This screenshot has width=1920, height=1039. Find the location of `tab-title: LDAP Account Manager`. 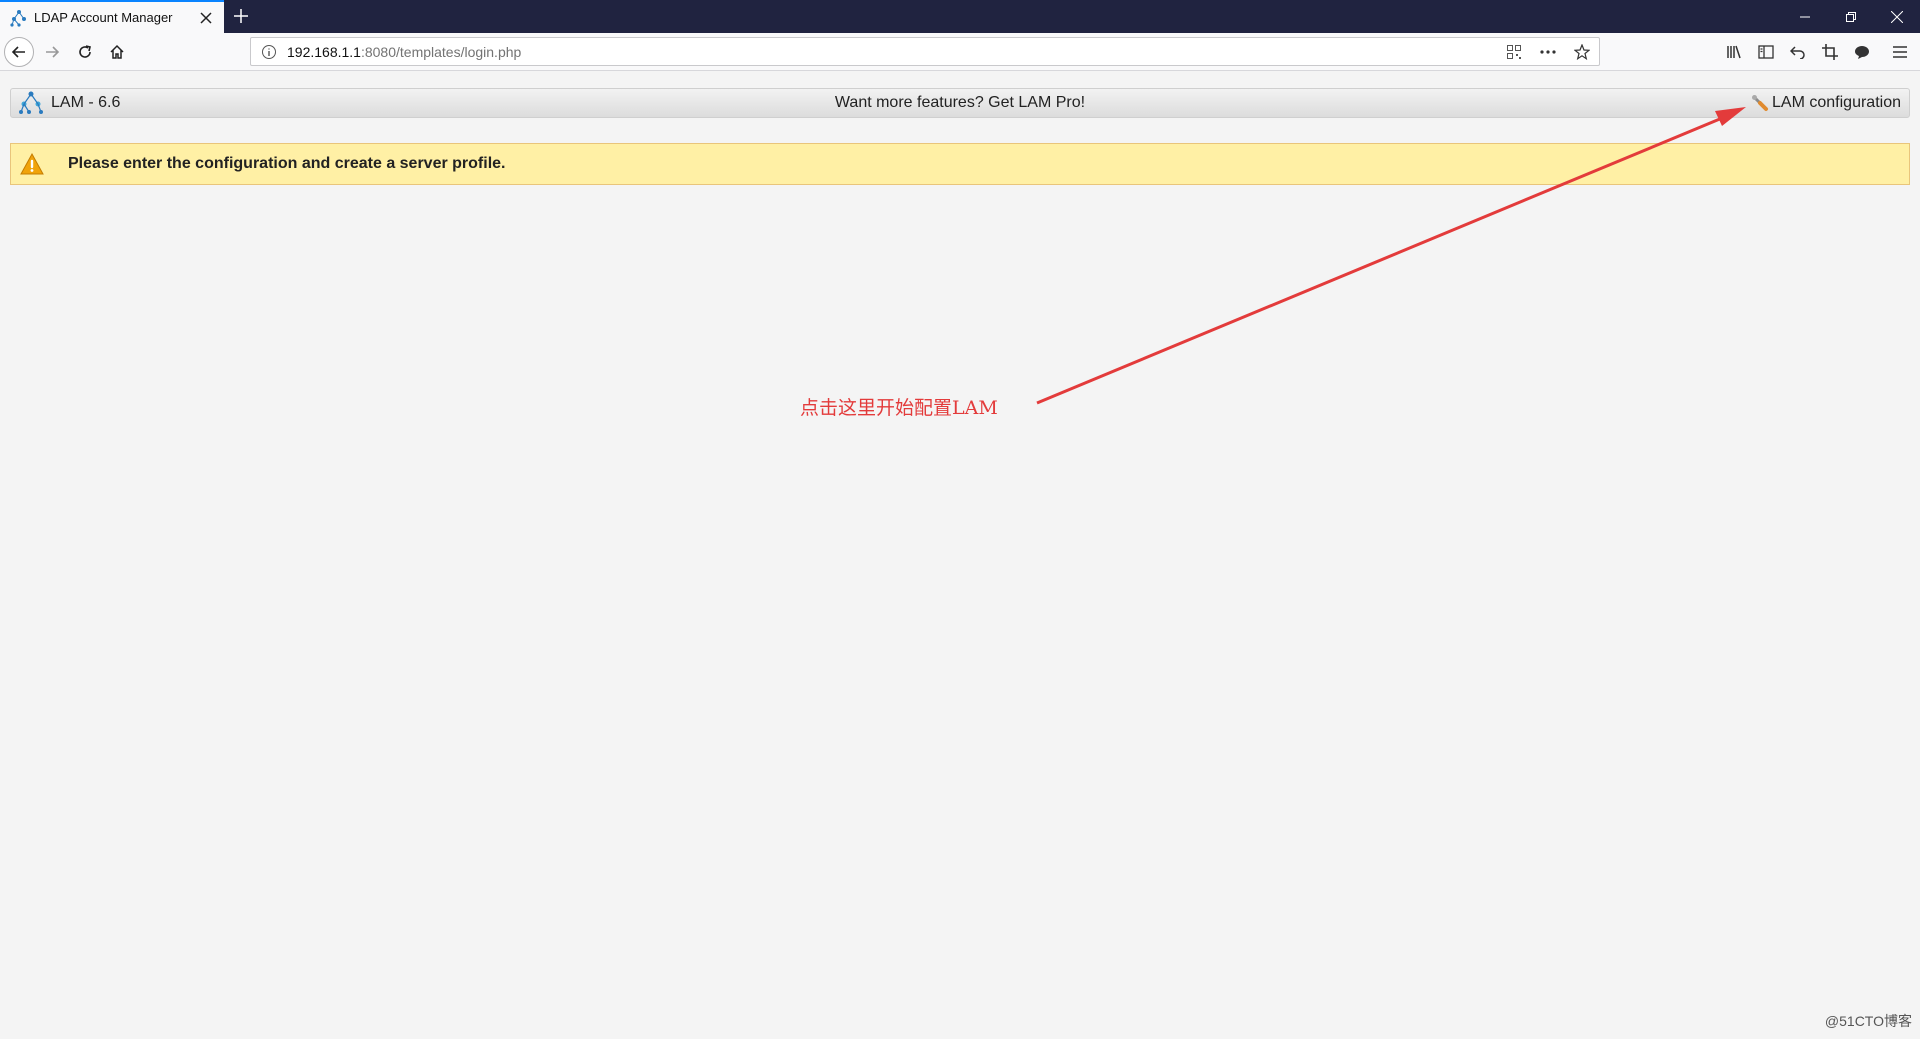

tab-title: LDAP Account Manager is located at coordinates (103, 17).